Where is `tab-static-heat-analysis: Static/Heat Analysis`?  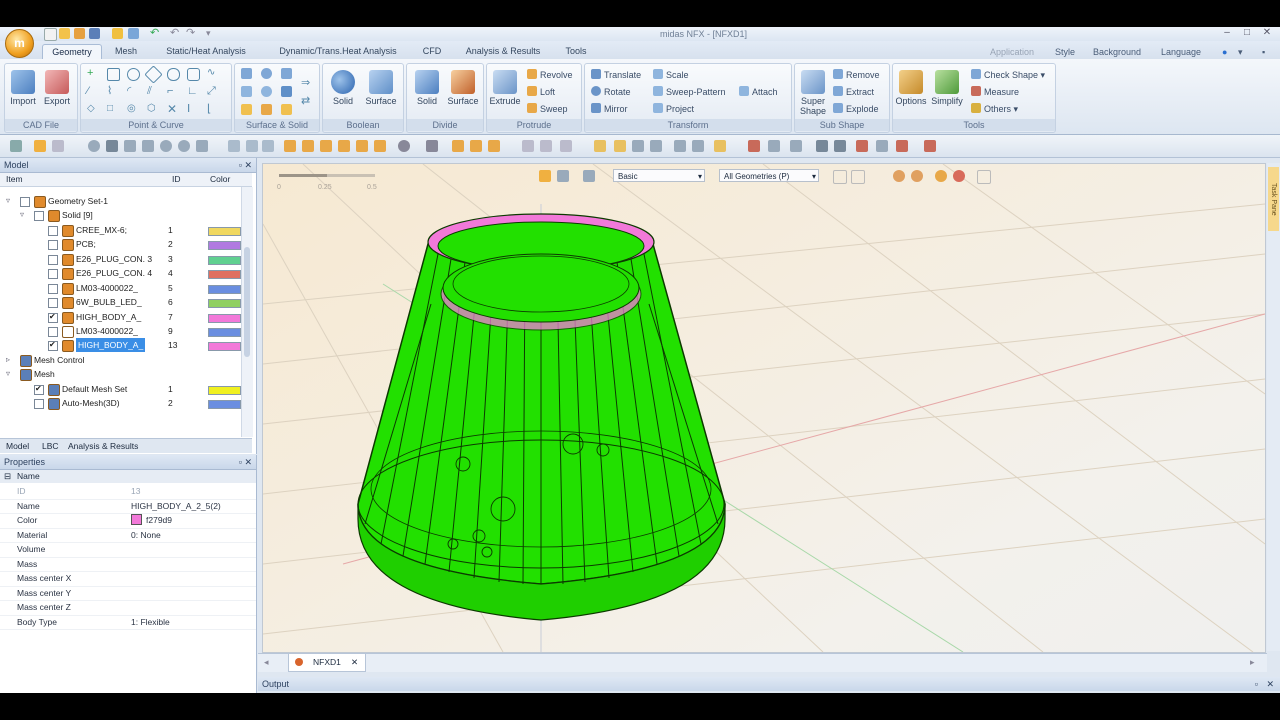
tab-static-heat-analysis: Static/Heat Analysis is located at coordinates (206, 51).